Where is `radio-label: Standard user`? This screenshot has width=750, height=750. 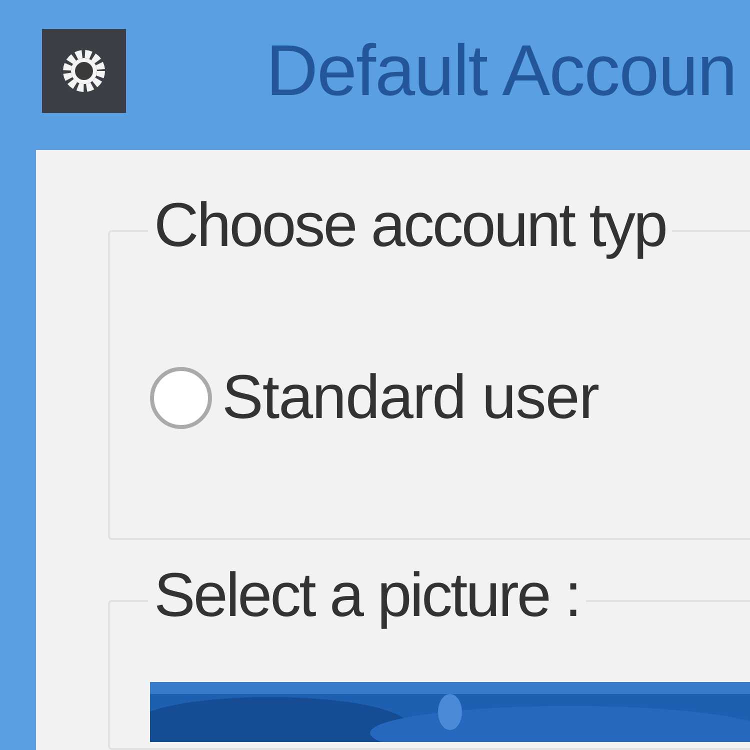
radio-label: Standard user is located at coordinates (410, 397).